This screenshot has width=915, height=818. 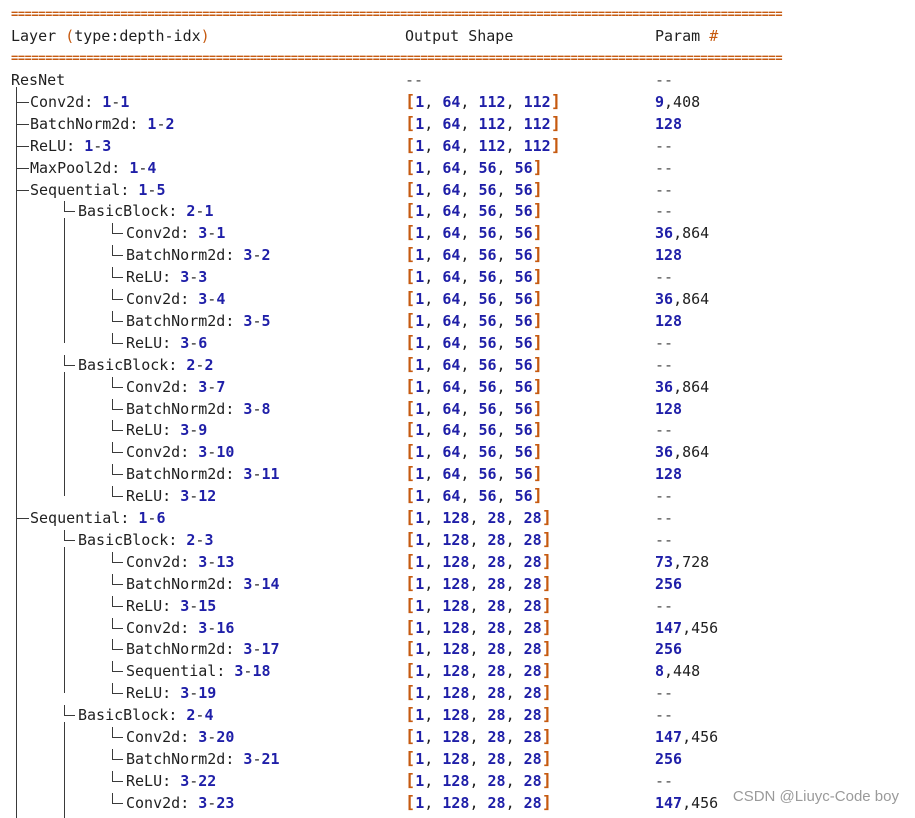 I want to click on table-row: ReLU: 3-12 [1, 64, 56, 56] --, so click(x=457, y=496).